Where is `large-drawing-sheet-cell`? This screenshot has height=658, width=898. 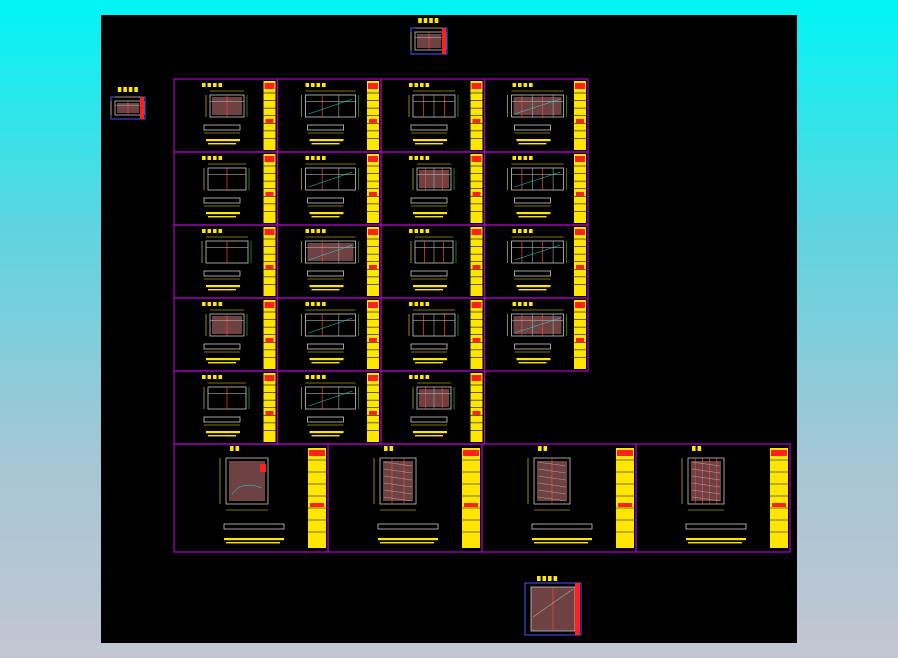
large-drawing-sheet-cell is located at coordinates (251, 498).